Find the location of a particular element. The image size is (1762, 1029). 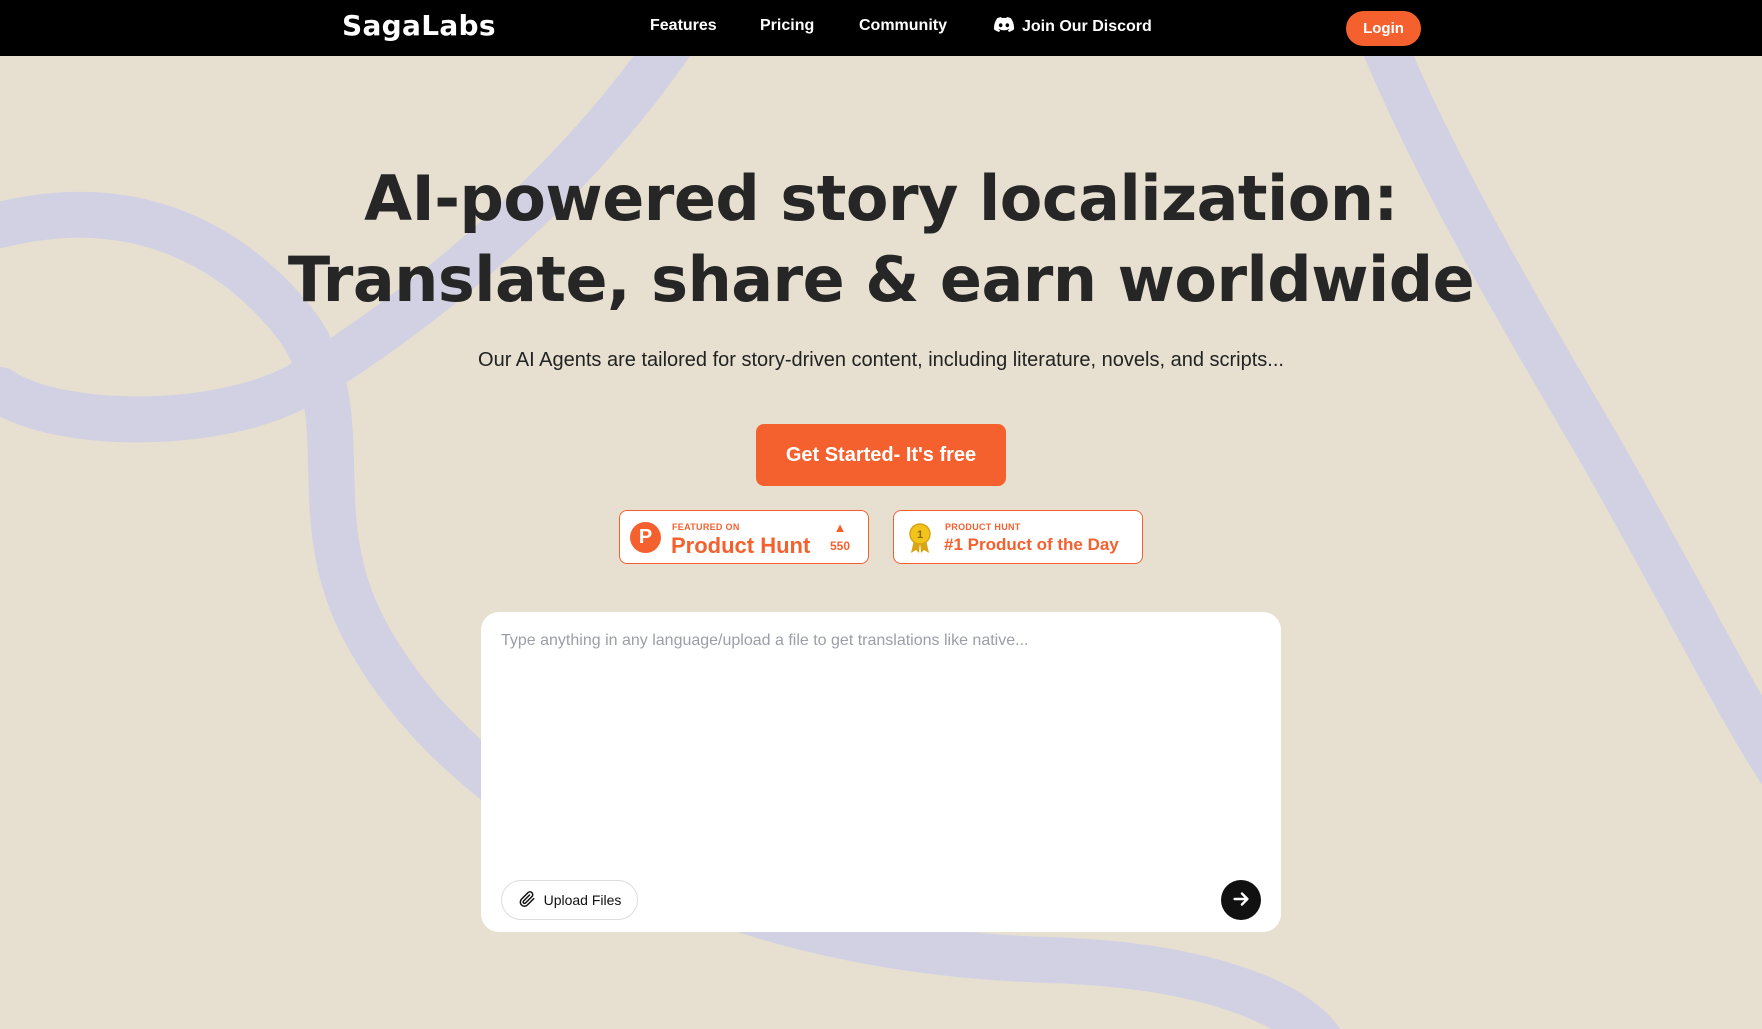

discord-label: Join Our Discord is located at coordinates (1087, 26).